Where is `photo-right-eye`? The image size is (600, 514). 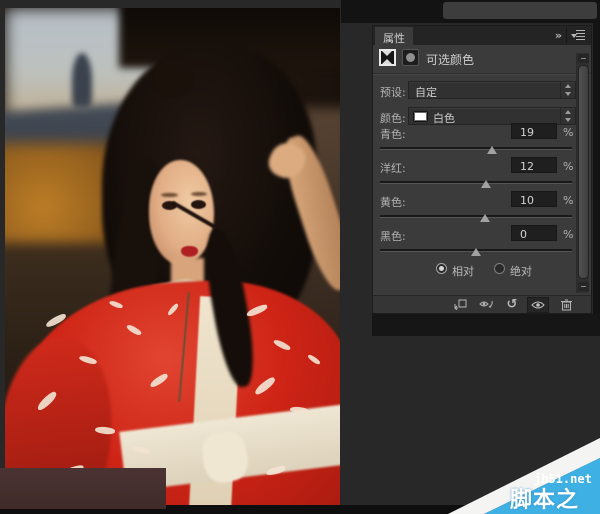 photo-right-eye is located at coordinates (198, 204).